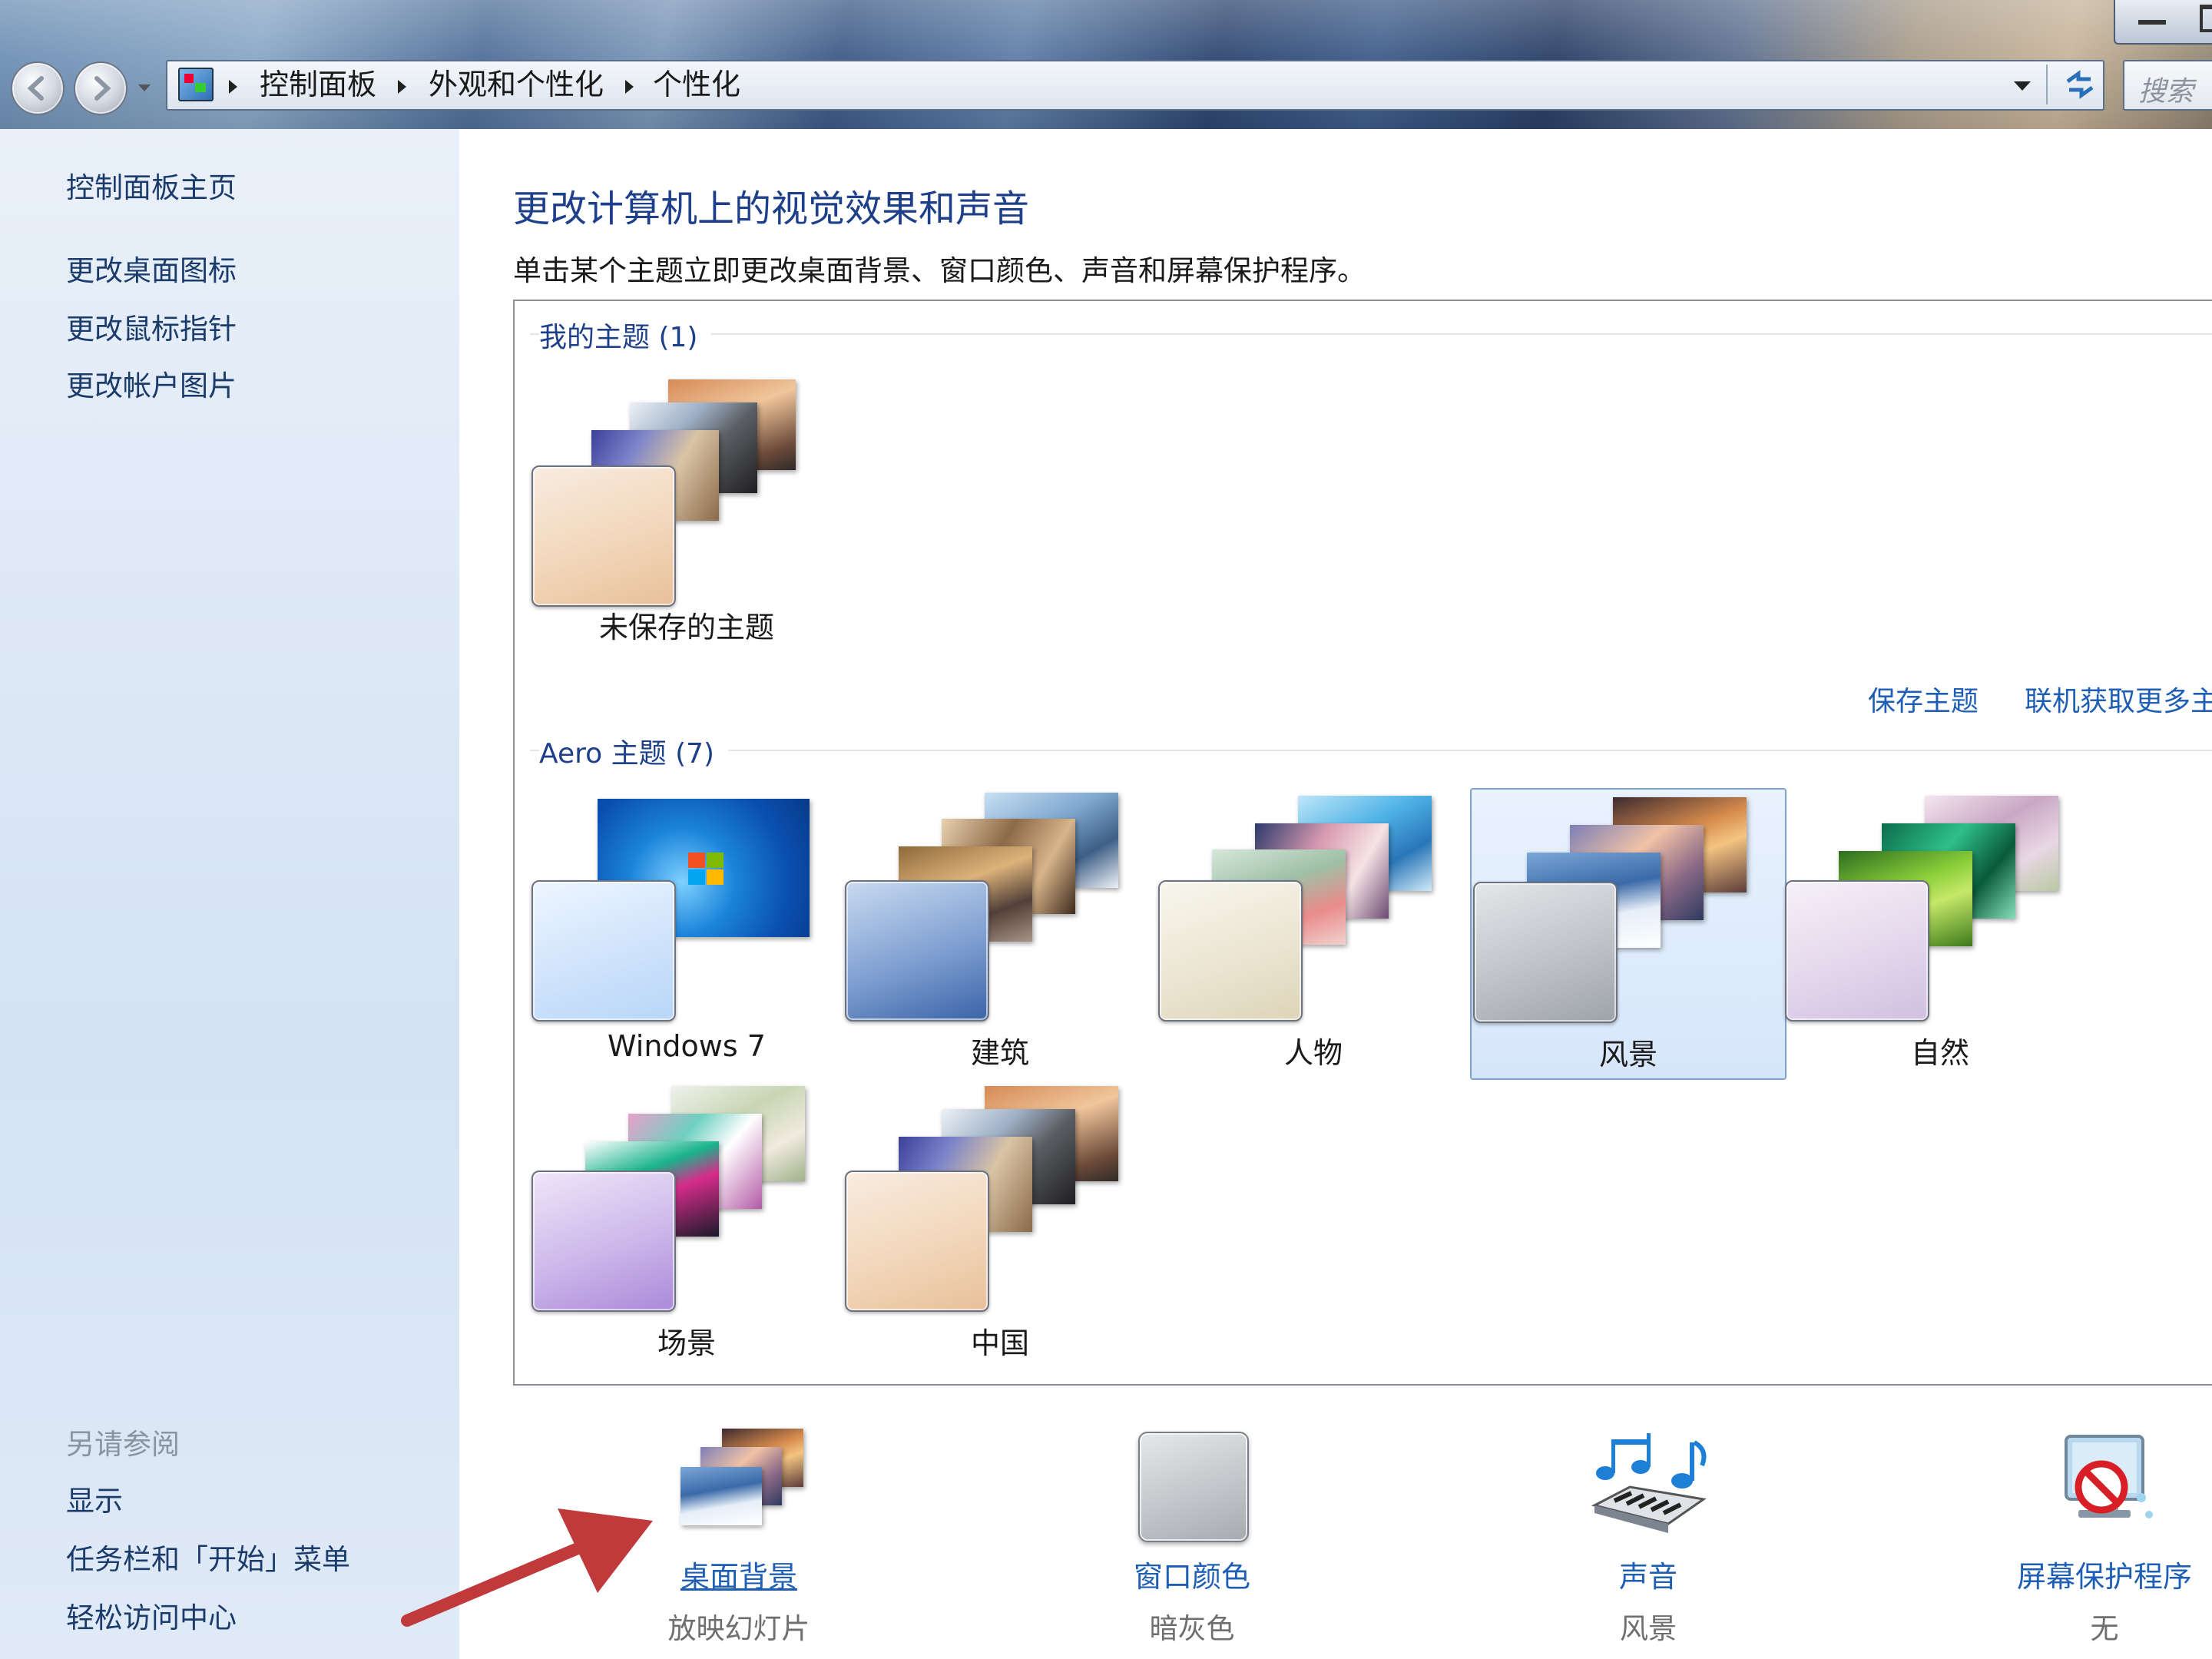 The width and height of the screenshot is (2212, 1659). I want to click on theme-windows7: Windows 7, so click(686, 933).